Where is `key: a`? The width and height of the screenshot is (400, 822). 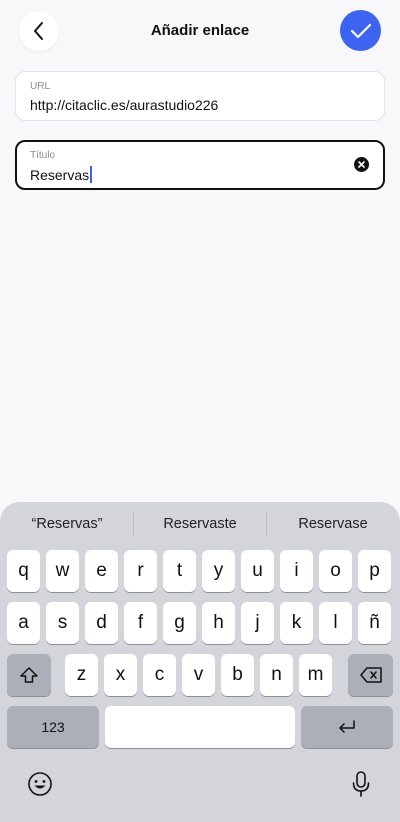 key: a is located at coordinates (23, 623).